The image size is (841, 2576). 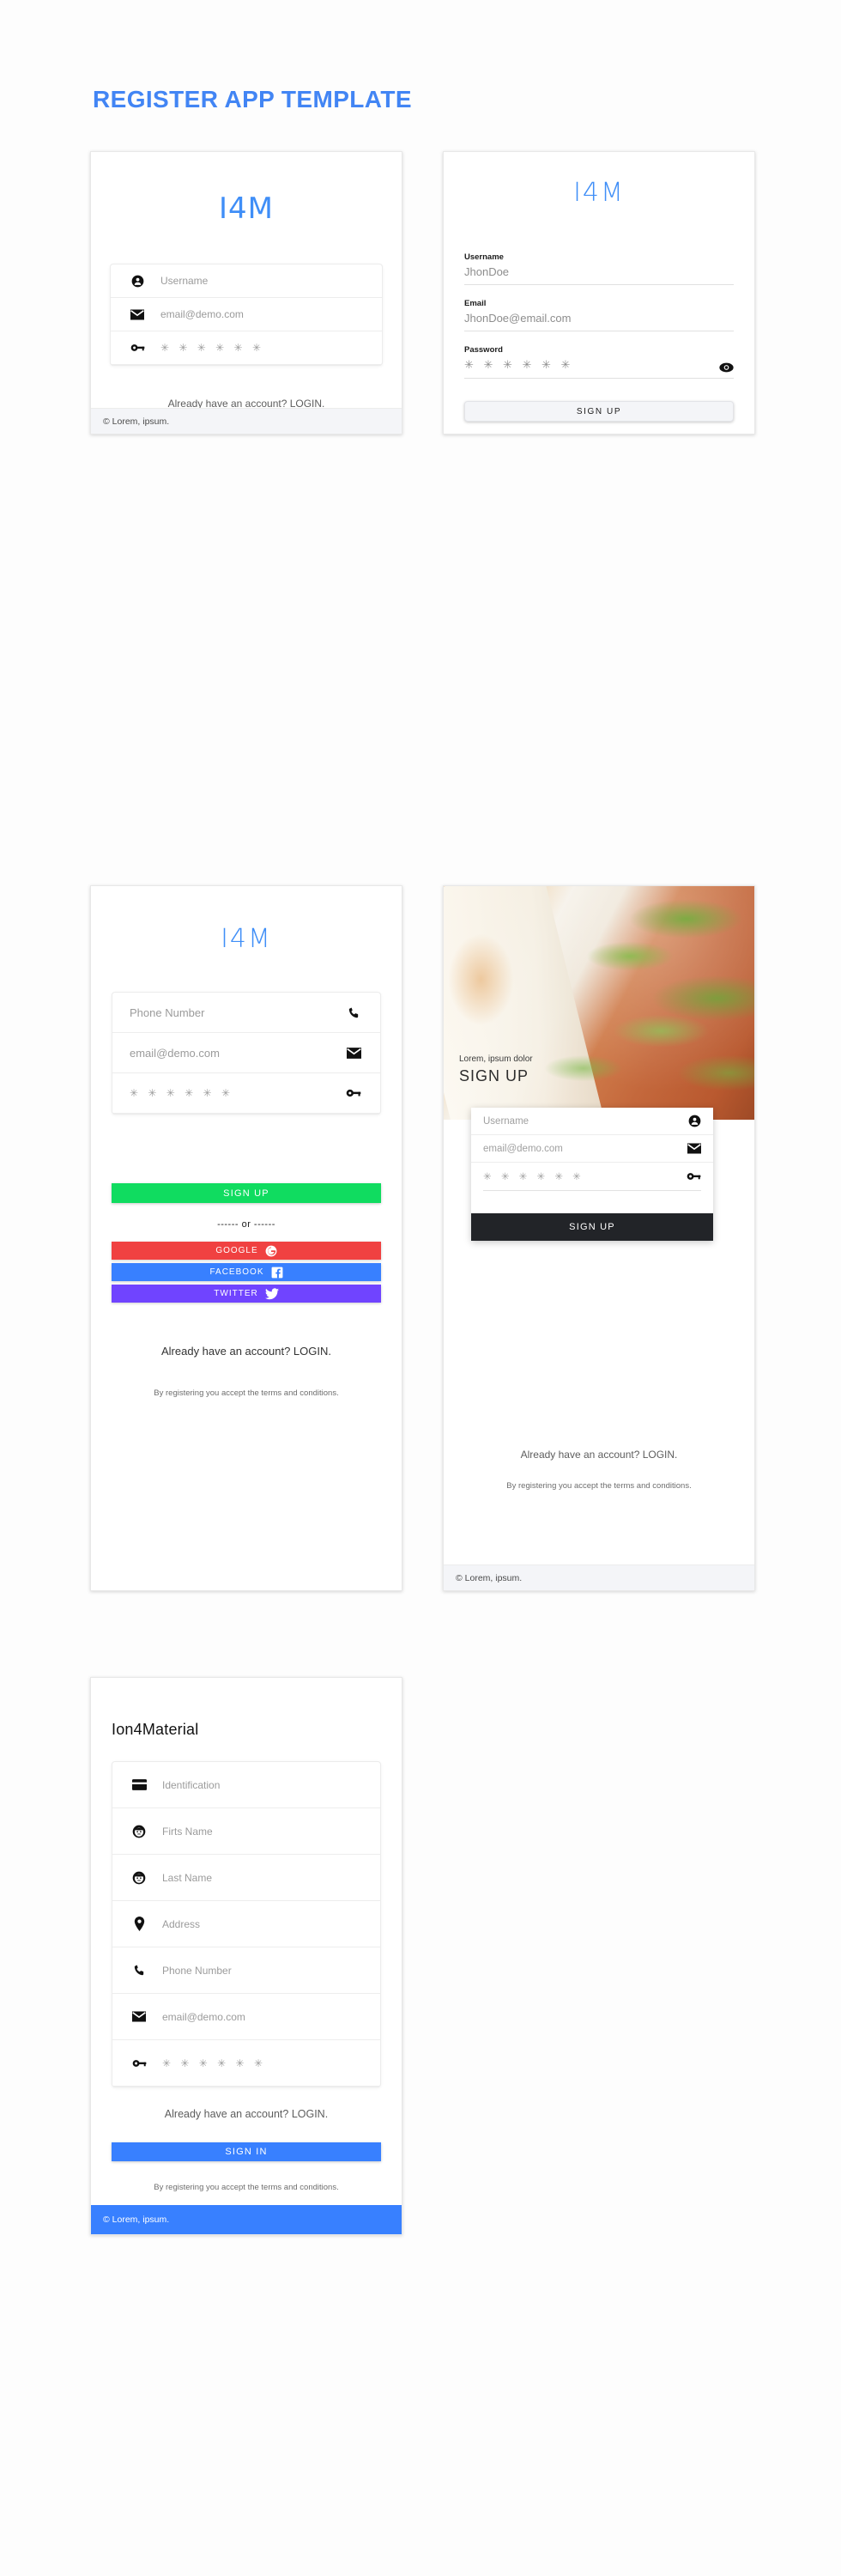 I want to click on card1-footer-text: © Lorem, ipsum., so click(x=136, y=421).